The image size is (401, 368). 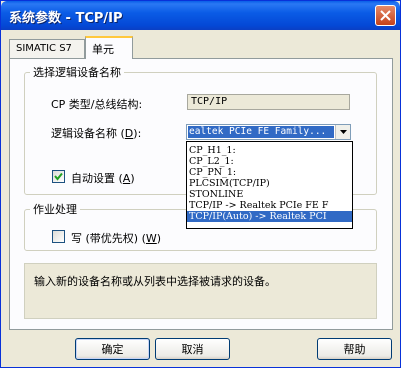 What do you see at coordinates (159, 238) in the screenshot?
I see `write-priority-label-suffix: )` at bounding box center [159, 238].